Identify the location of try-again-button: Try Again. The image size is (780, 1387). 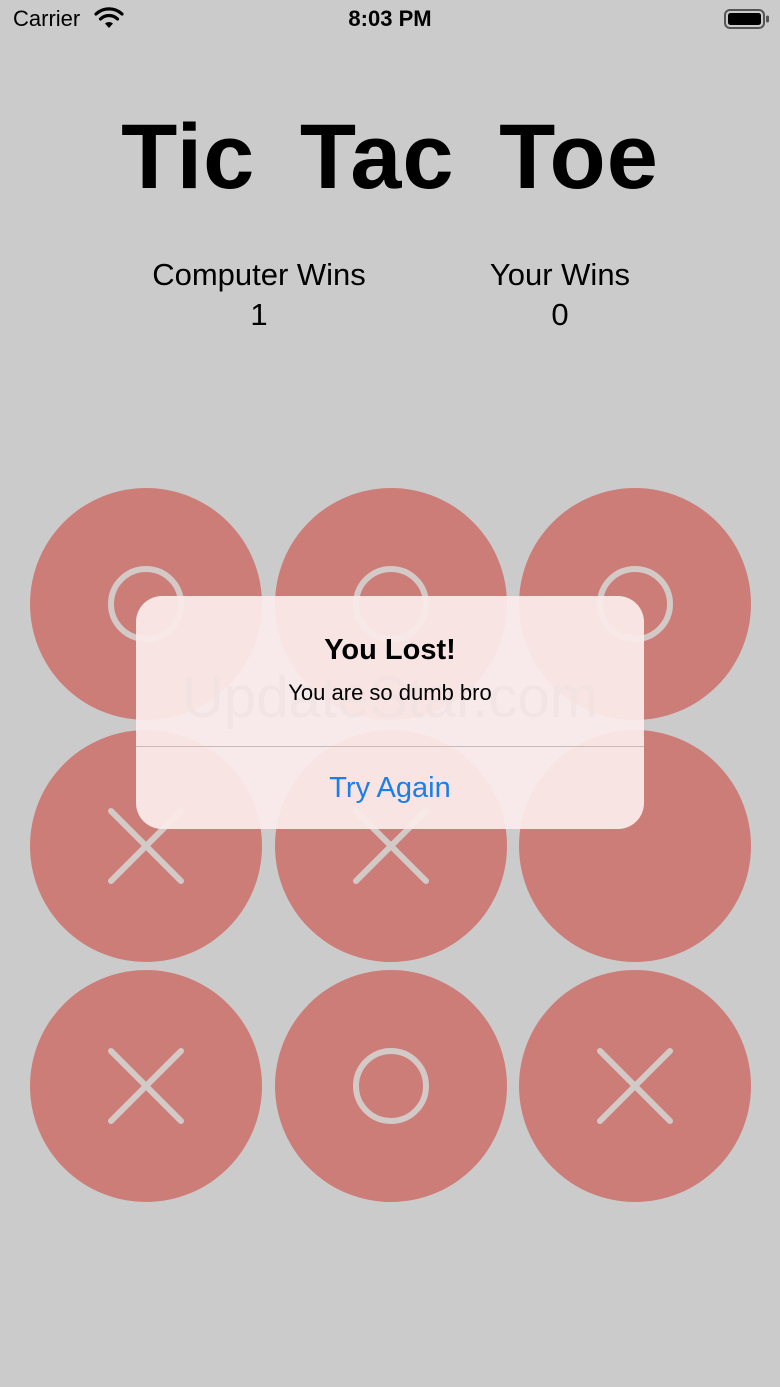
(390, 788).